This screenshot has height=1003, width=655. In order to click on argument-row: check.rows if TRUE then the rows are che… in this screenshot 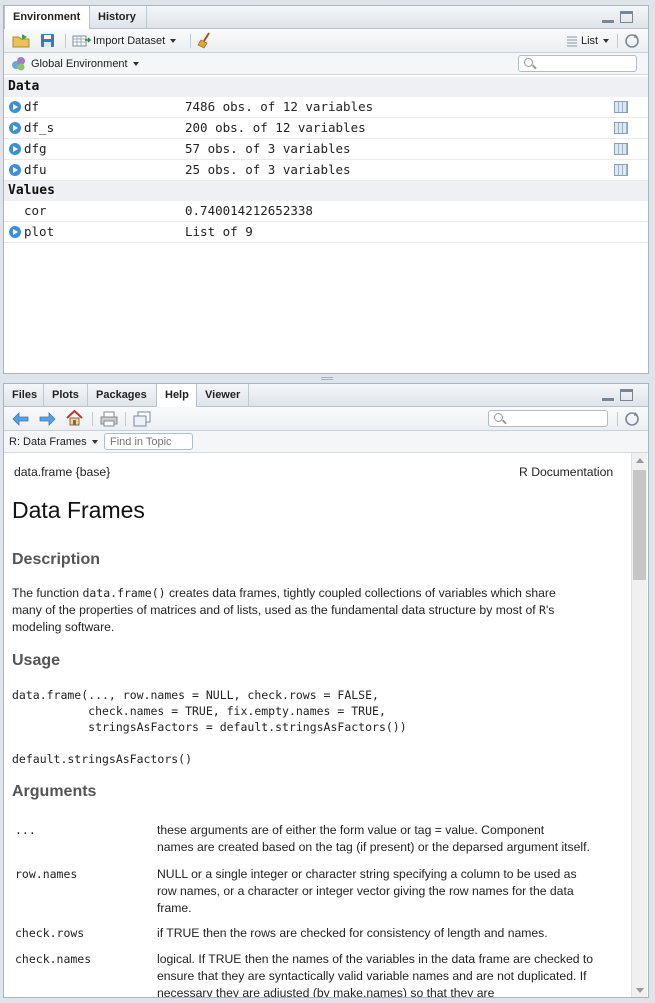, I will do `click(318, 933)`.